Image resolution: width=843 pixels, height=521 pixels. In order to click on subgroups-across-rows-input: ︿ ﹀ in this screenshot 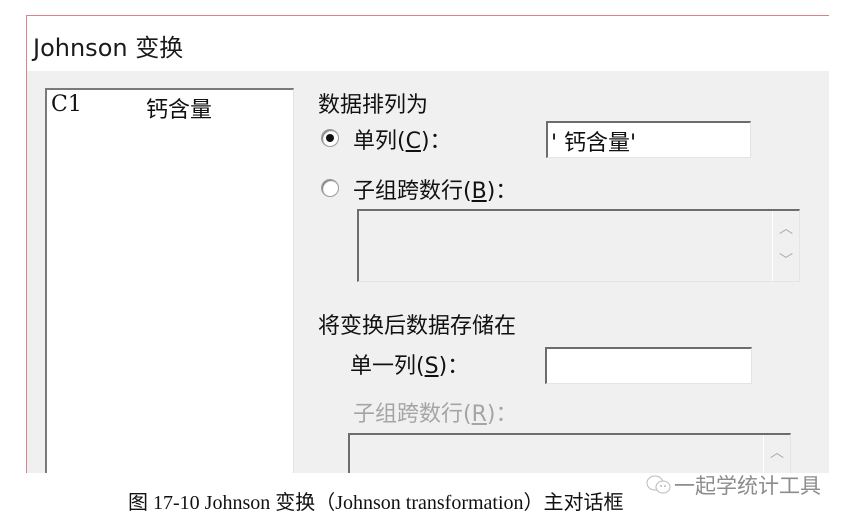, I will do `click(578, 245)`.